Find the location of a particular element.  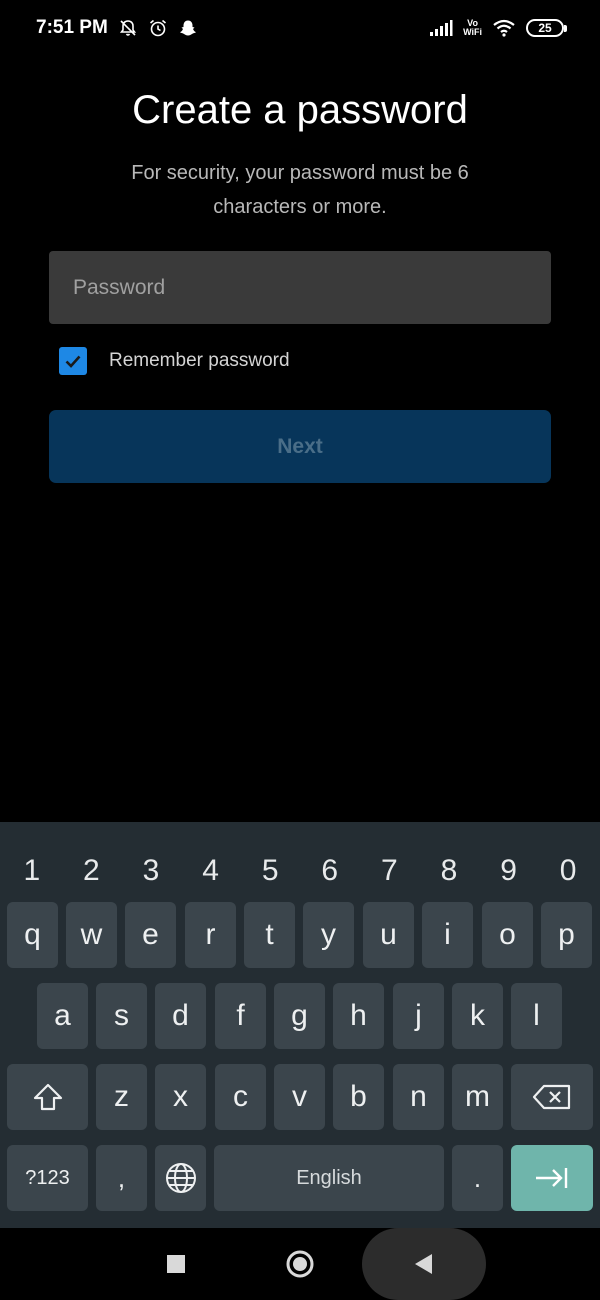

battery-icon: 25 is located at coordinates (546, 28).